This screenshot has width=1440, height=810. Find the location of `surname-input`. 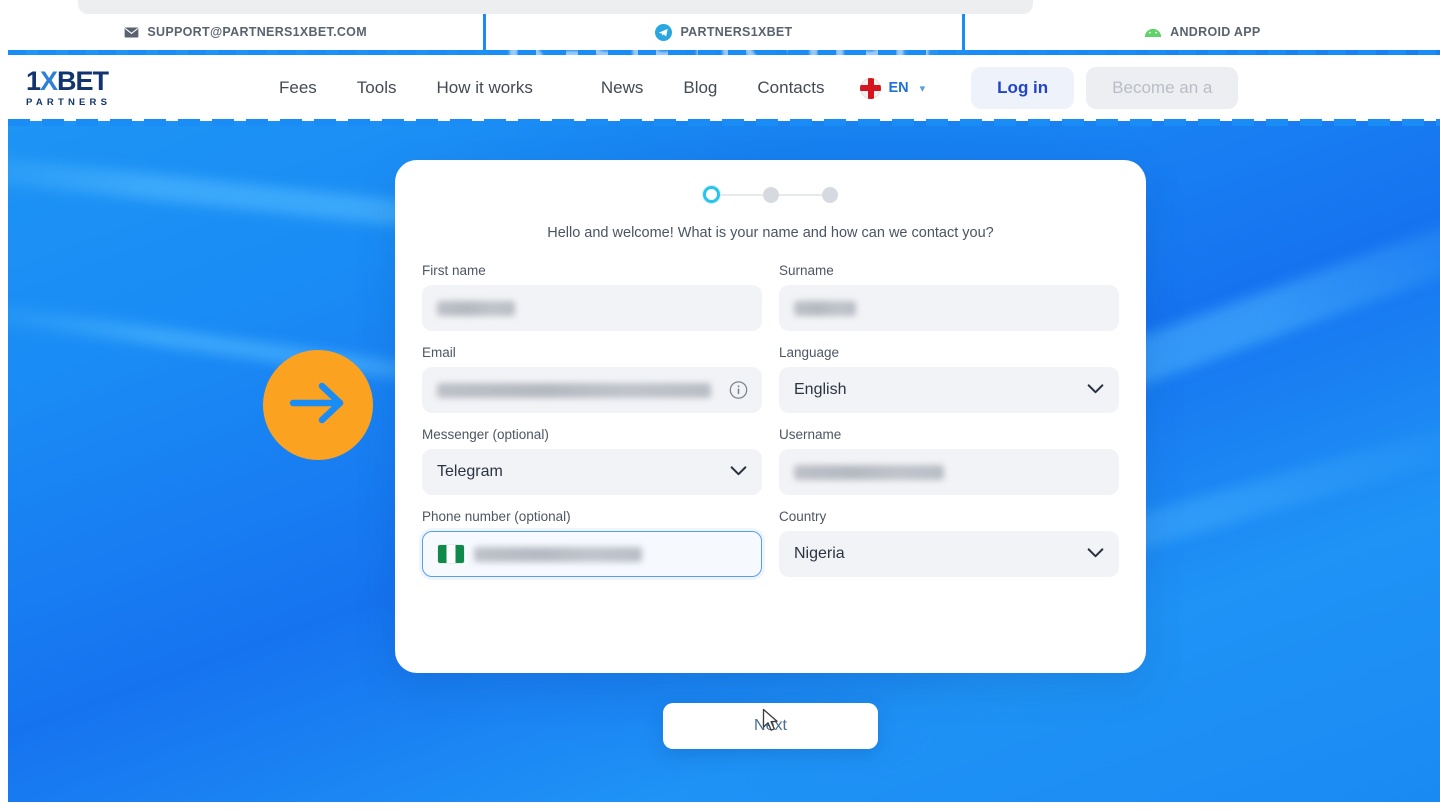

surname-input is located at coordinates (949, 308).